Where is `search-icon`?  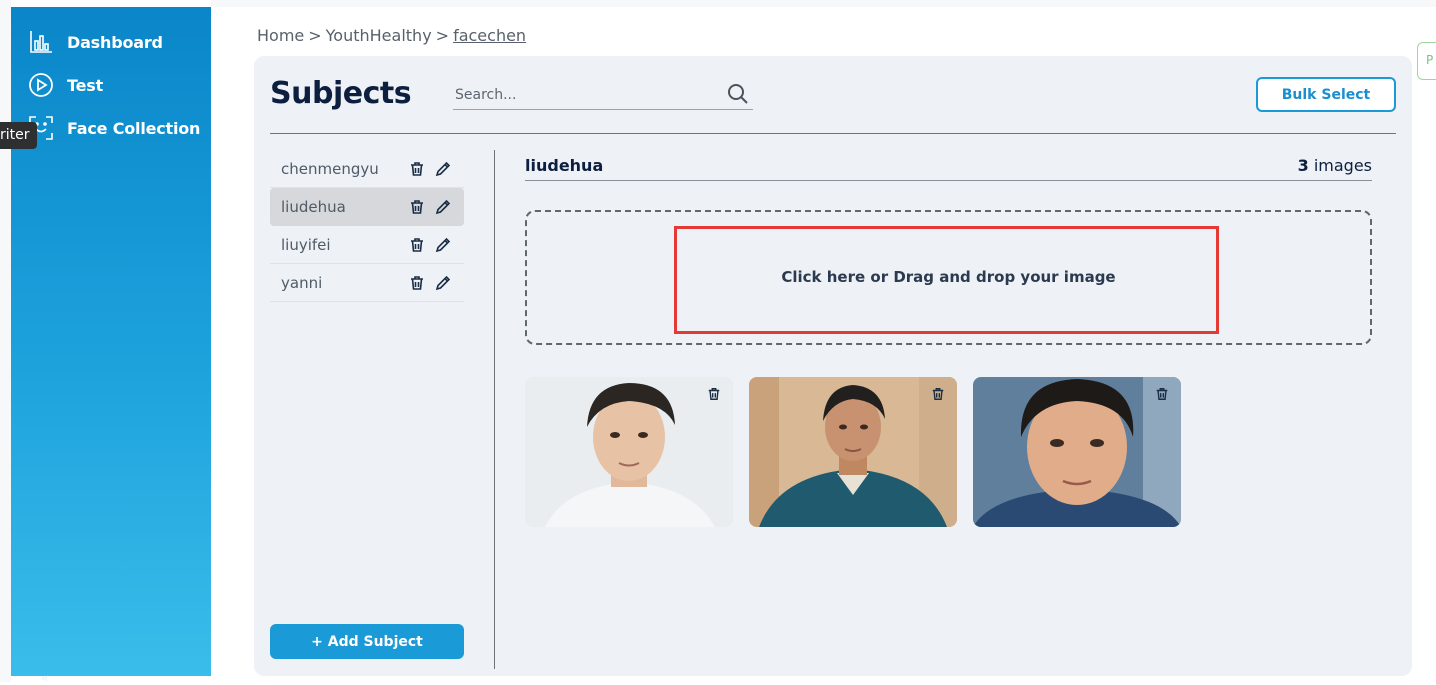 search-icon is located at coordinates (738, 96).